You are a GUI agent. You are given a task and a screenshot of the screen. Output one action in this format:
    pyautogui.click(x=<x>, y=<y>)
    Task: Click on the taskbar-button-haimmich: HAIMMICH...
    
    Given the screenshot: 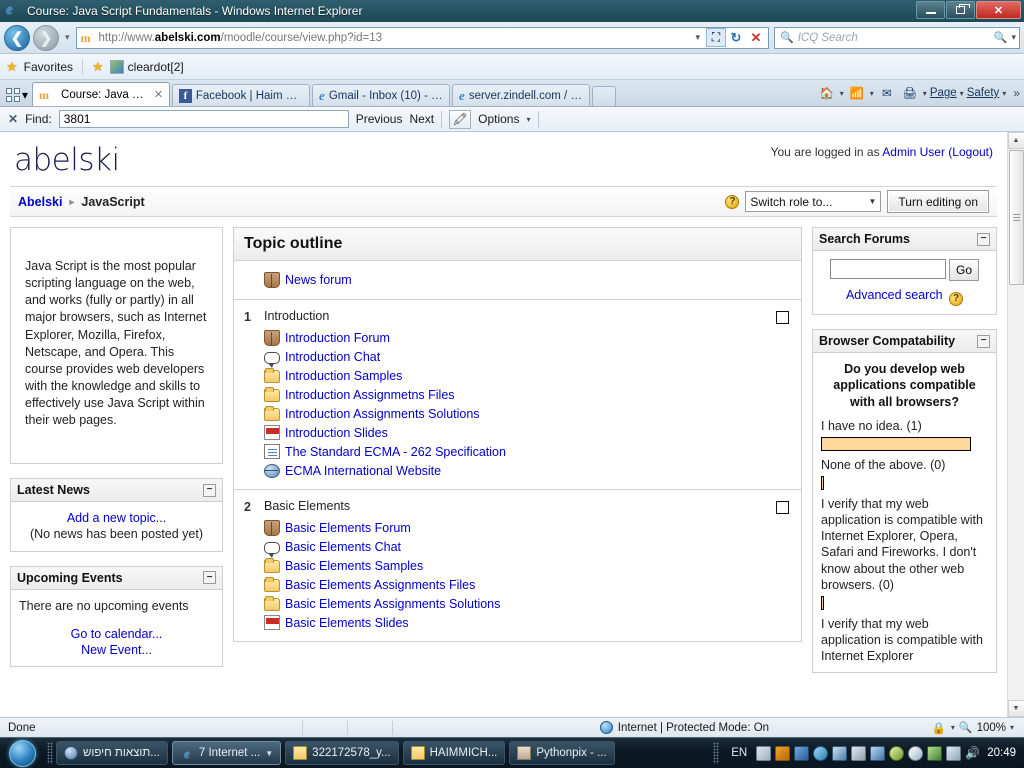 What is the action you would take?
    pyautogui.click(x=454, y=753)
    